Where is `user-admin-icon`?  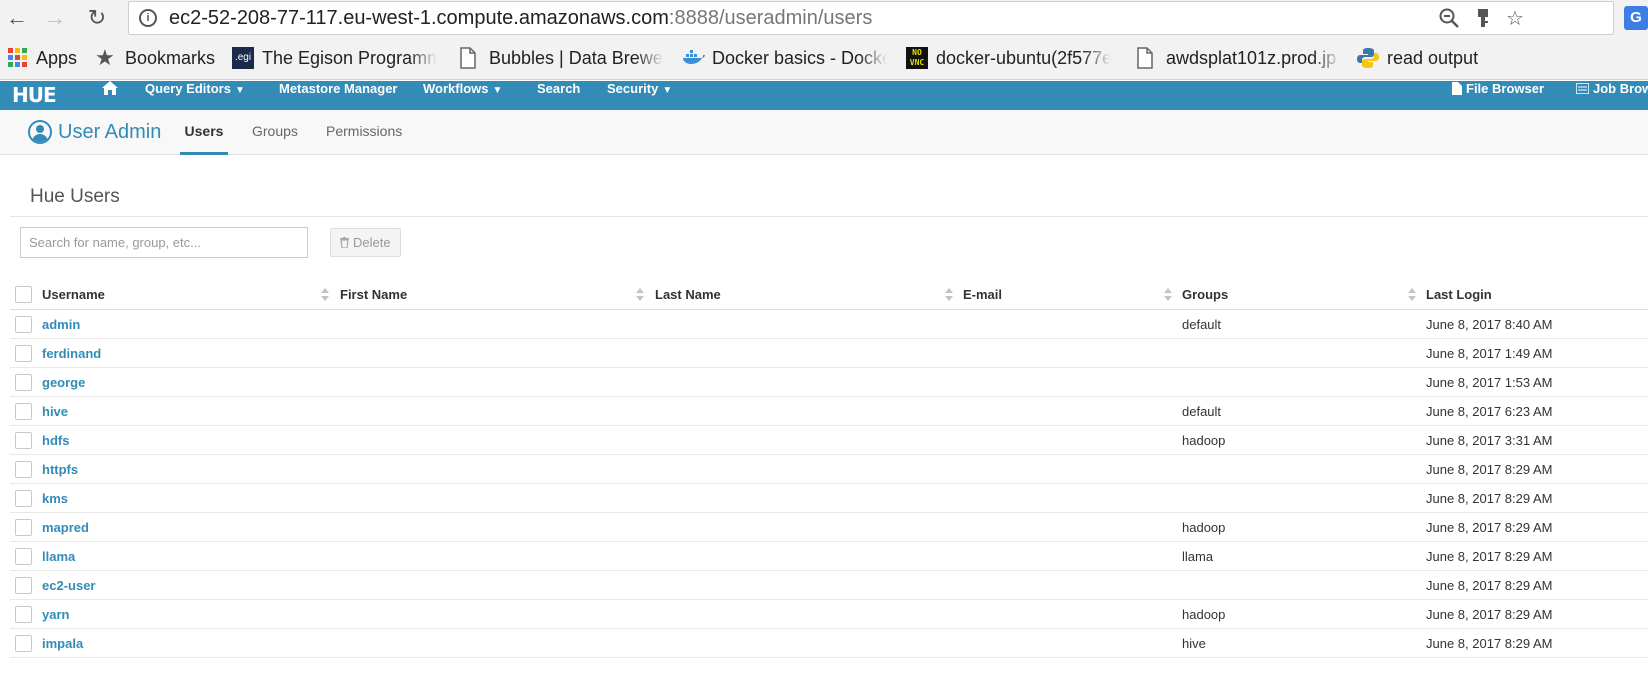 user-admin-icon is located at coordinates (40, 132).